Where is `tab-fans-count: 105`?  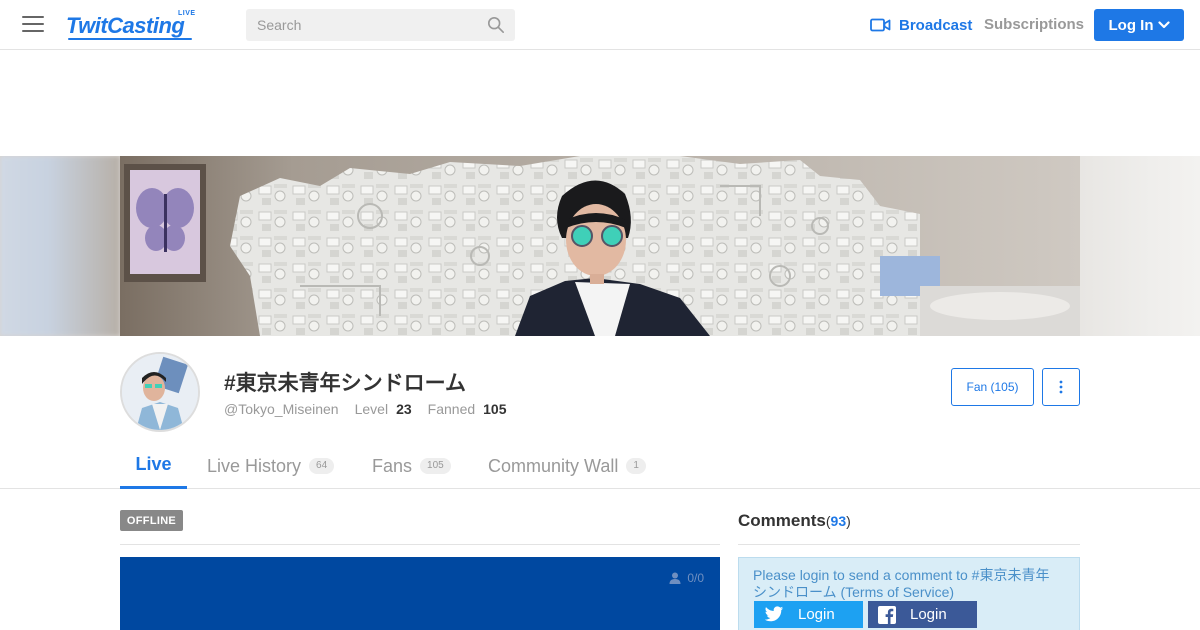 tab-fans-count: 105 is located at coordinates (435, 466).